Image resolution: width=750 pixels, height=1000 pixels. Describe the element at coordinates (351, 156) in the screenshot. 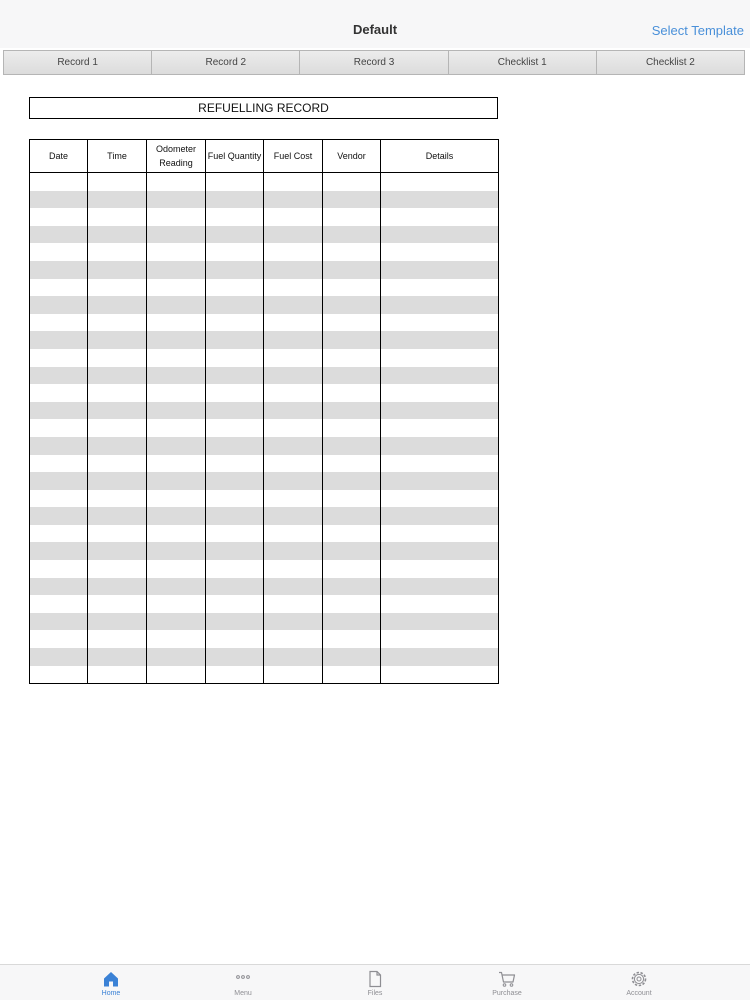

I see `column-header-vendor: Vendor` at that location.